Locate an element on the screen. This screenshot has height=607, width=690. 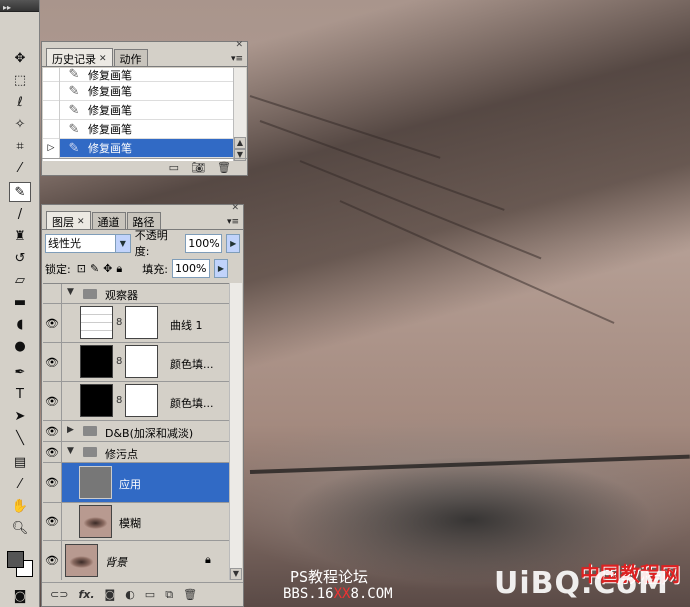
visibility-toggle is located at coordinates (52, 293).